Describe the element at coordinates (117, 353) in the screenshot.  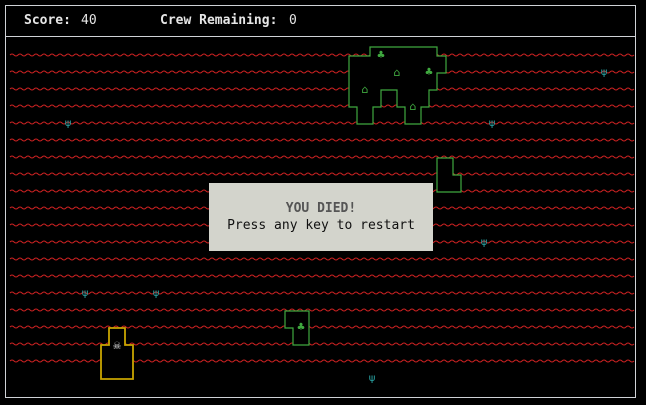
I see `player-ship` at that location.